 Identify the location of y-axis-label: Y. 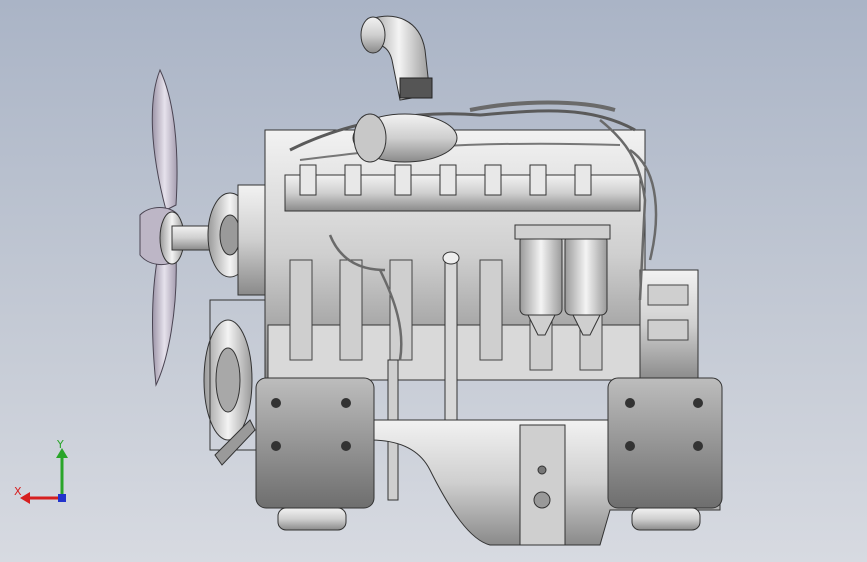
(60, 445).